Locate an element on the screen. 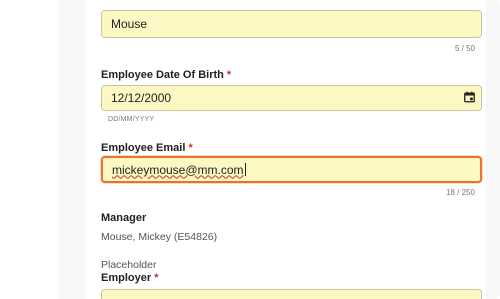  email-required-mark: * is located at coordinates (190, 148).